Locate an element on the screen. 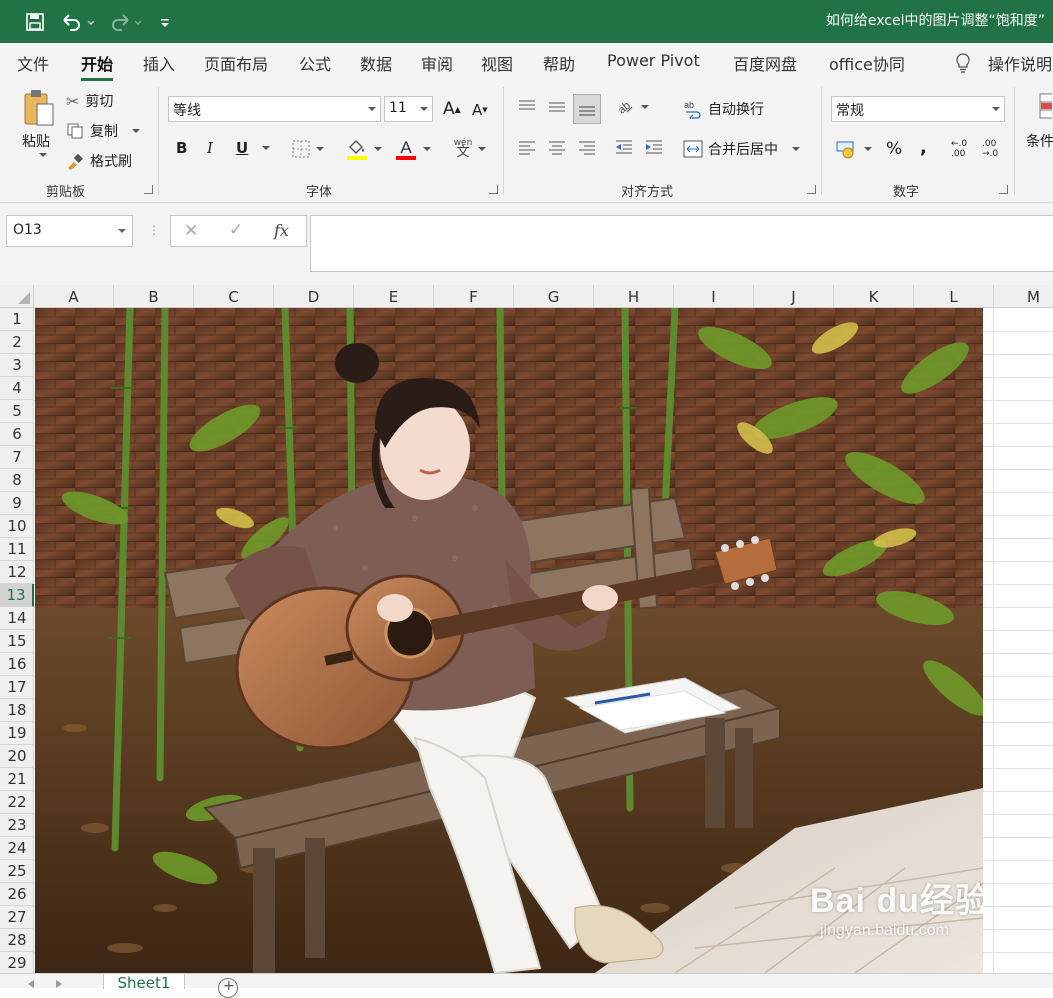 This screenshot has width=1053, height=998. increase-decimal-button: ←.0 .00 is located at coordinates (963, 149).